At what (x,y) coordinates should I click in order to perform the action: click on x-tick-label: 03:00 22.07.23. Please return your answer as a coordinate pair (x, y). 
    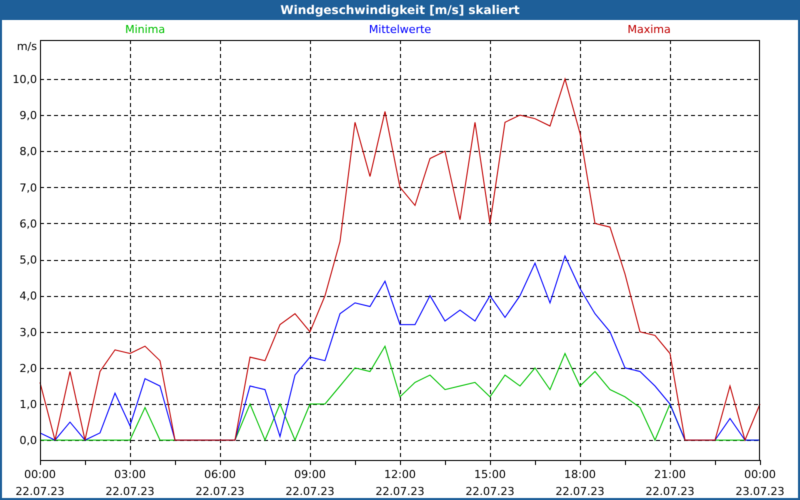
    Looking at the image, I should click on (130, 483).